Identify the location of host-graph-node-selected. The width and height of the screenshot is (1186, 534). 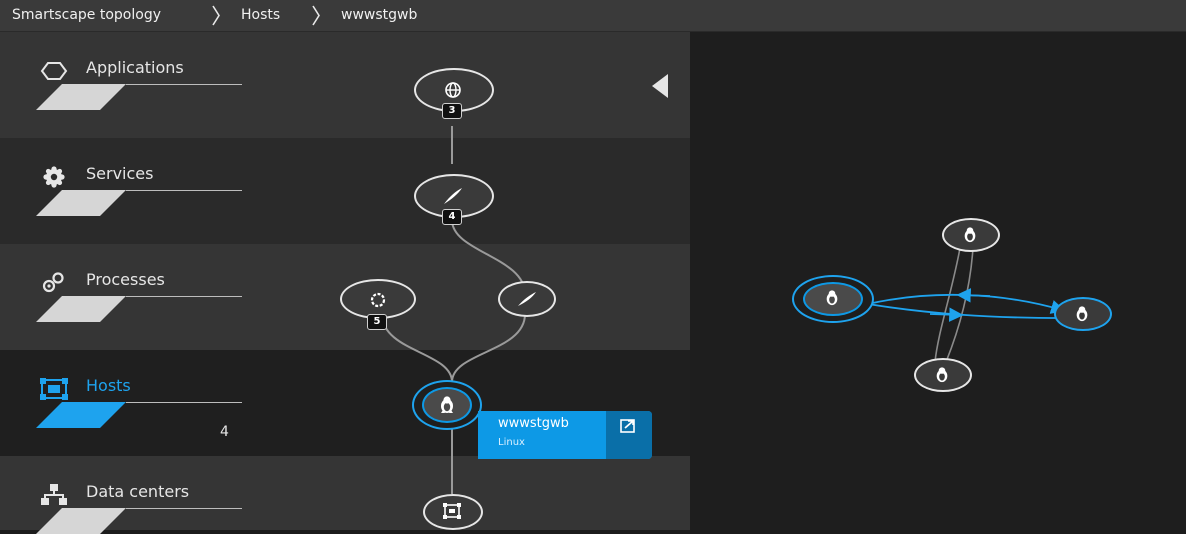
(833, 299).